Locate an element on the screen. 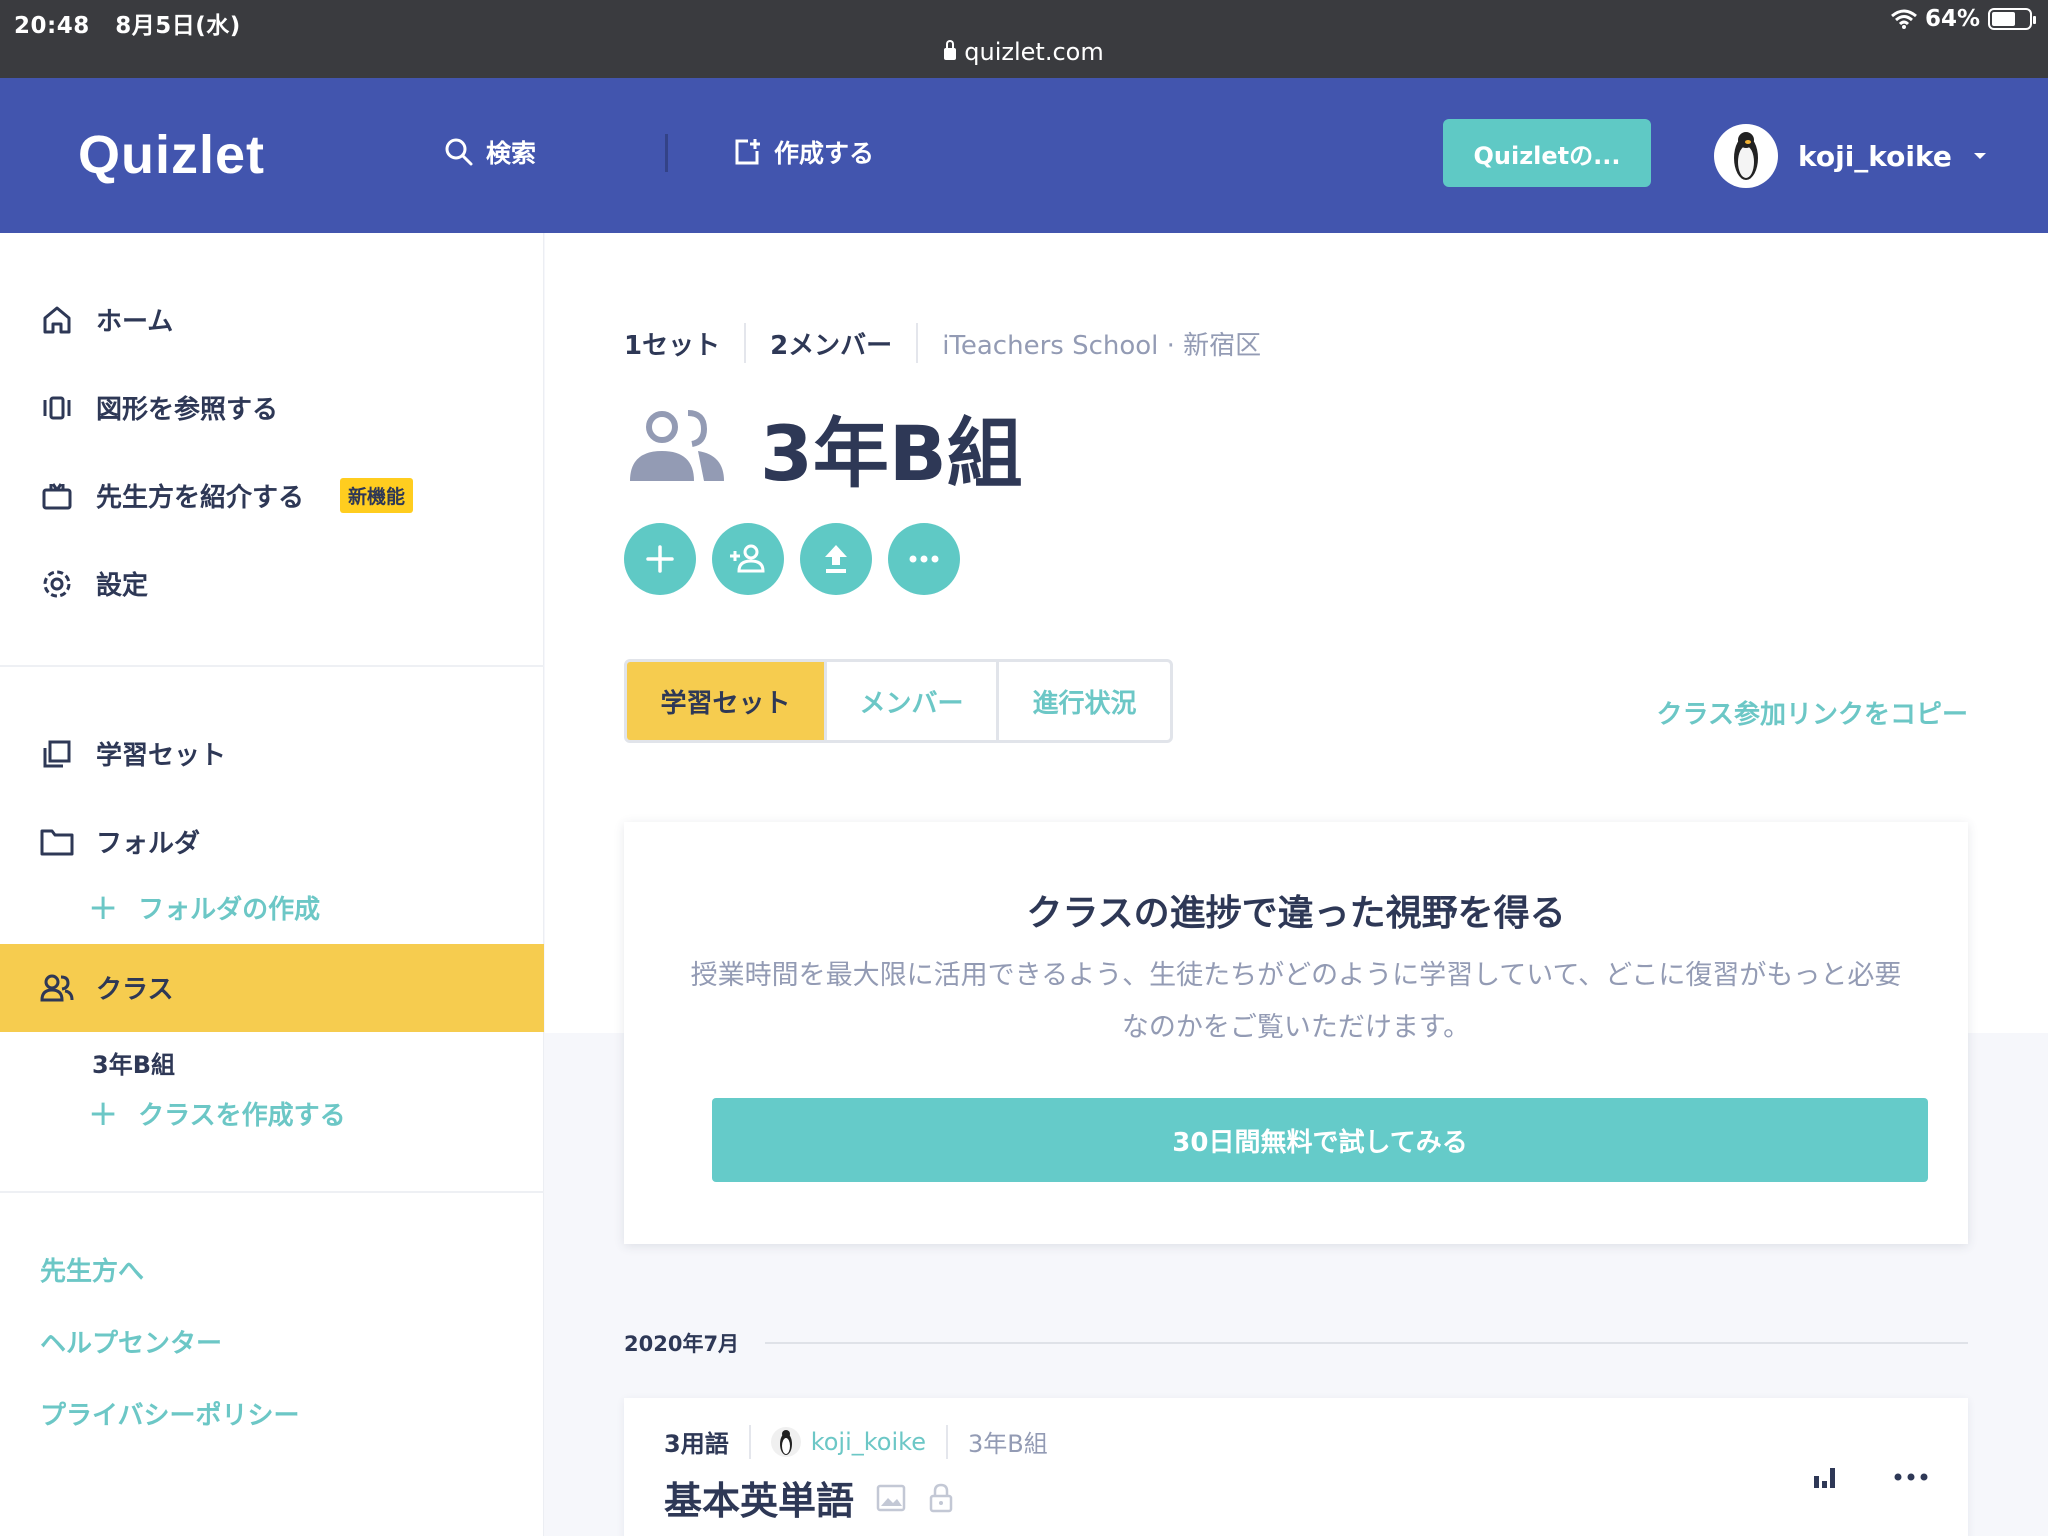 The height and width of the screenshot is (1536, 2048). sidebar-item-browse: 図形を参照する is located at coordinates (159, 407).